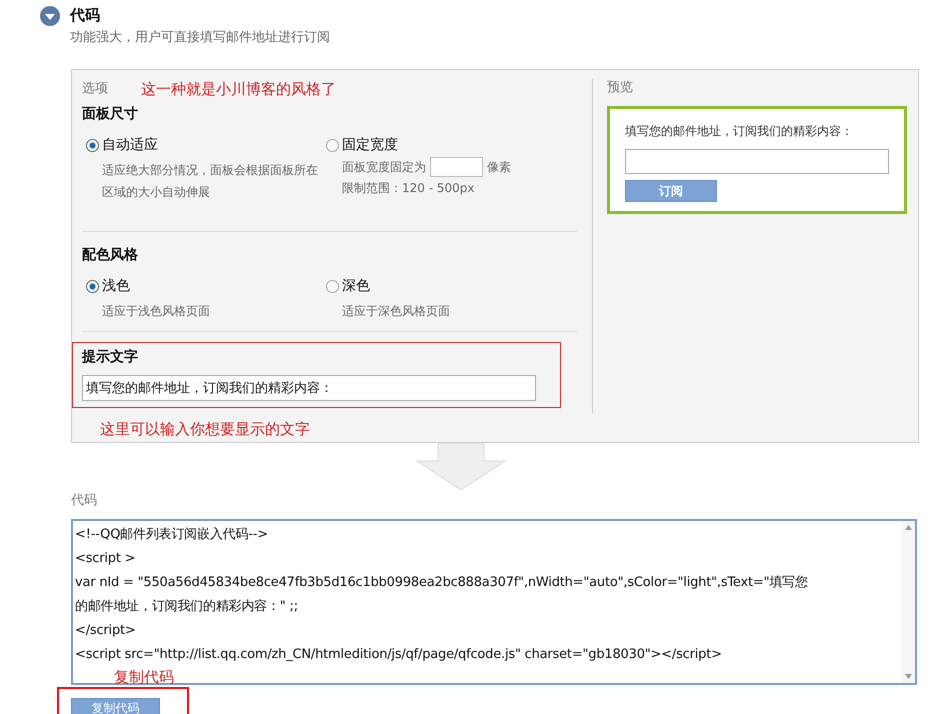 Image resolution: width=929 pixels, height=714 pixels. What do you see at coordinates (95, 89) in the screenshot?
I see `options-label: 选项` at bounding box center [95, 89].